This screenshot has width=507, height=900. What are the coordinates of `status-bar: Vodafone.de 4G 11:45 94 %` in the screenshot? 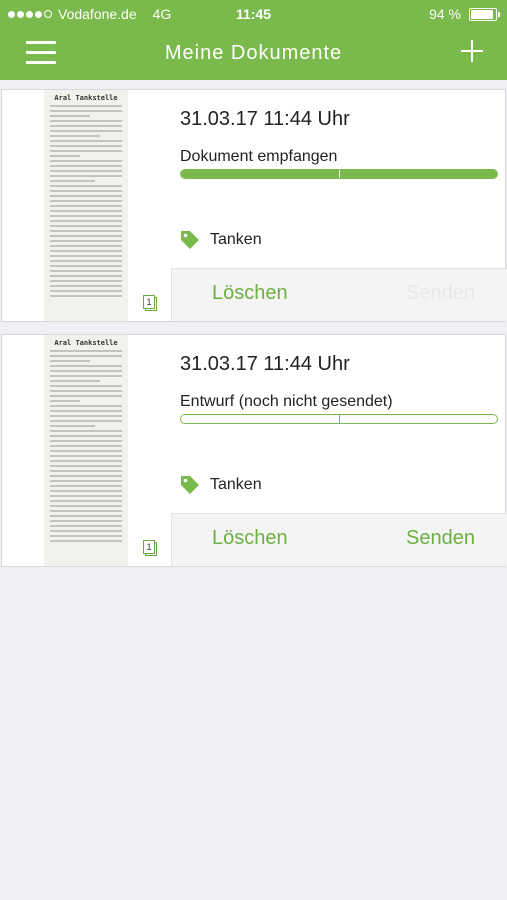 It's located at (253, 14).